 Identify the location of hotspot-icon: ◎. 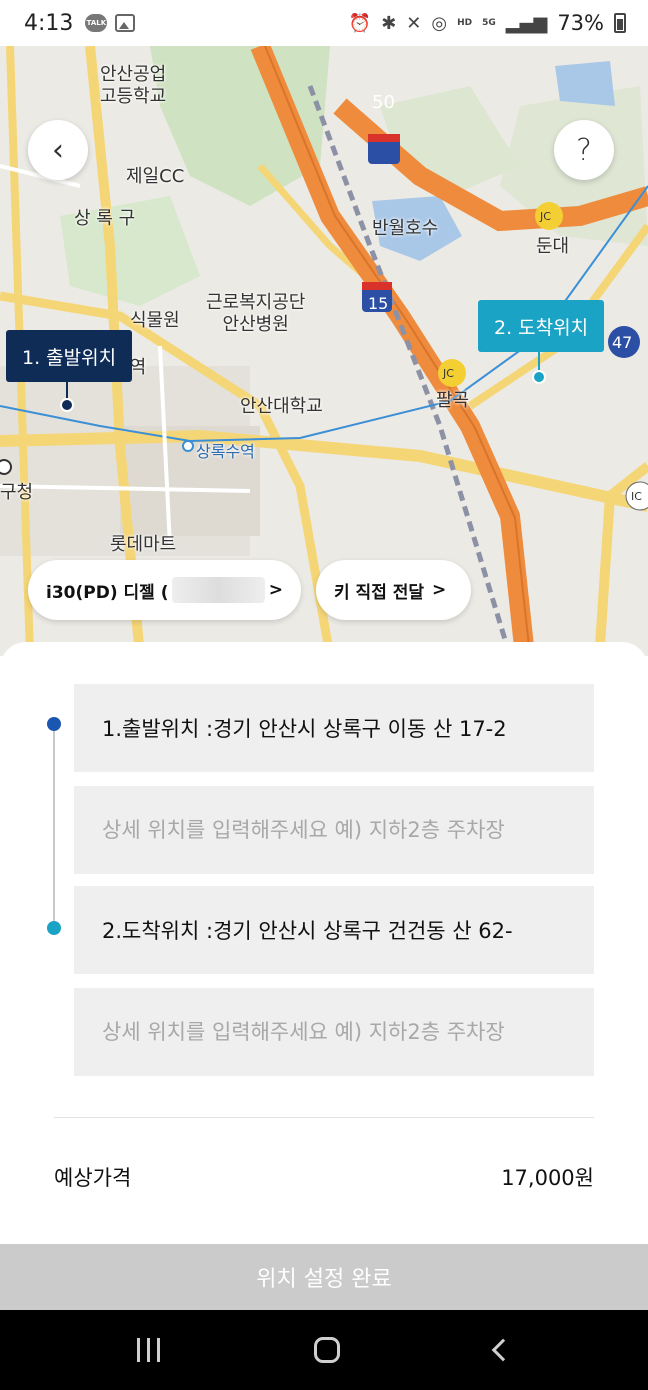
(439, 23).